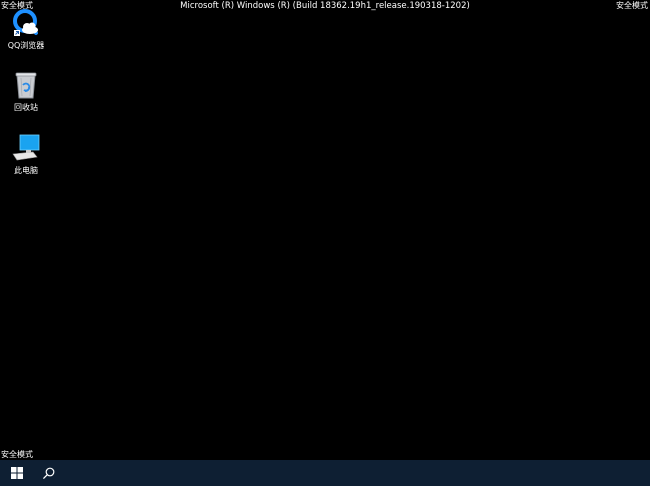 The width and height of the screenshot is (650, 486). I want to click on search-icon, so click(49, 473).